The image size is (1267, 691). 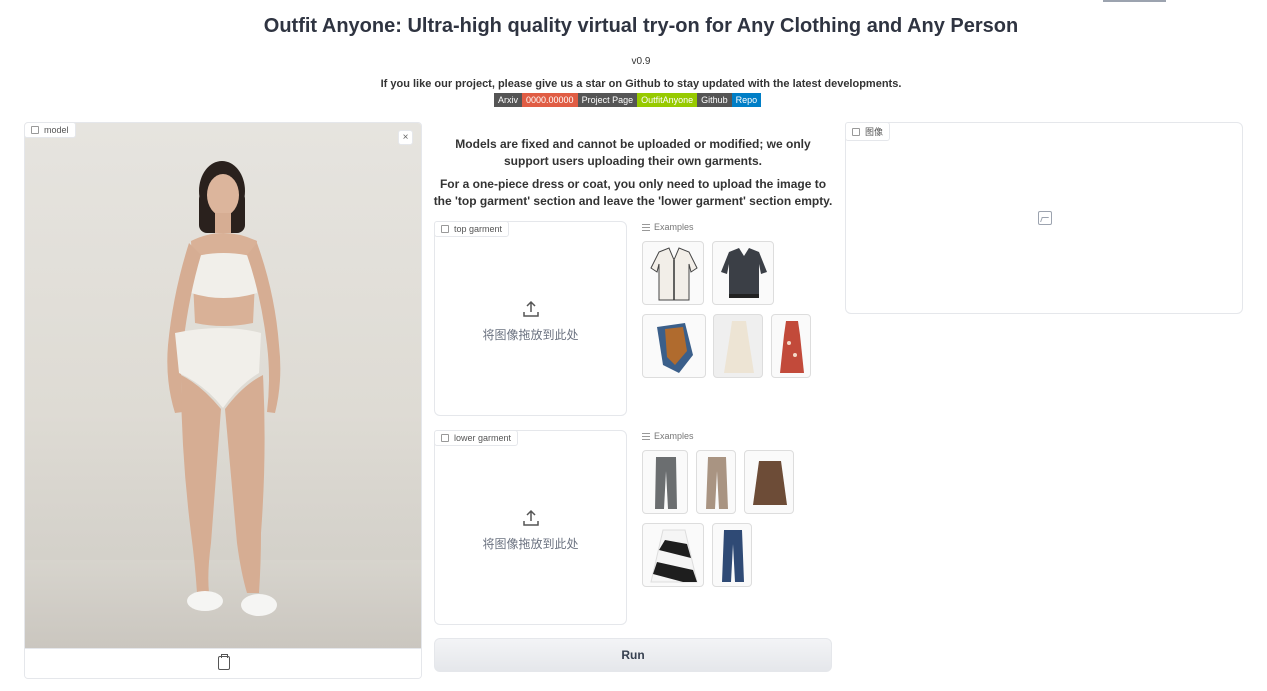 I want to click on example-lower-leather-skirt, so click(x=769, y=482).